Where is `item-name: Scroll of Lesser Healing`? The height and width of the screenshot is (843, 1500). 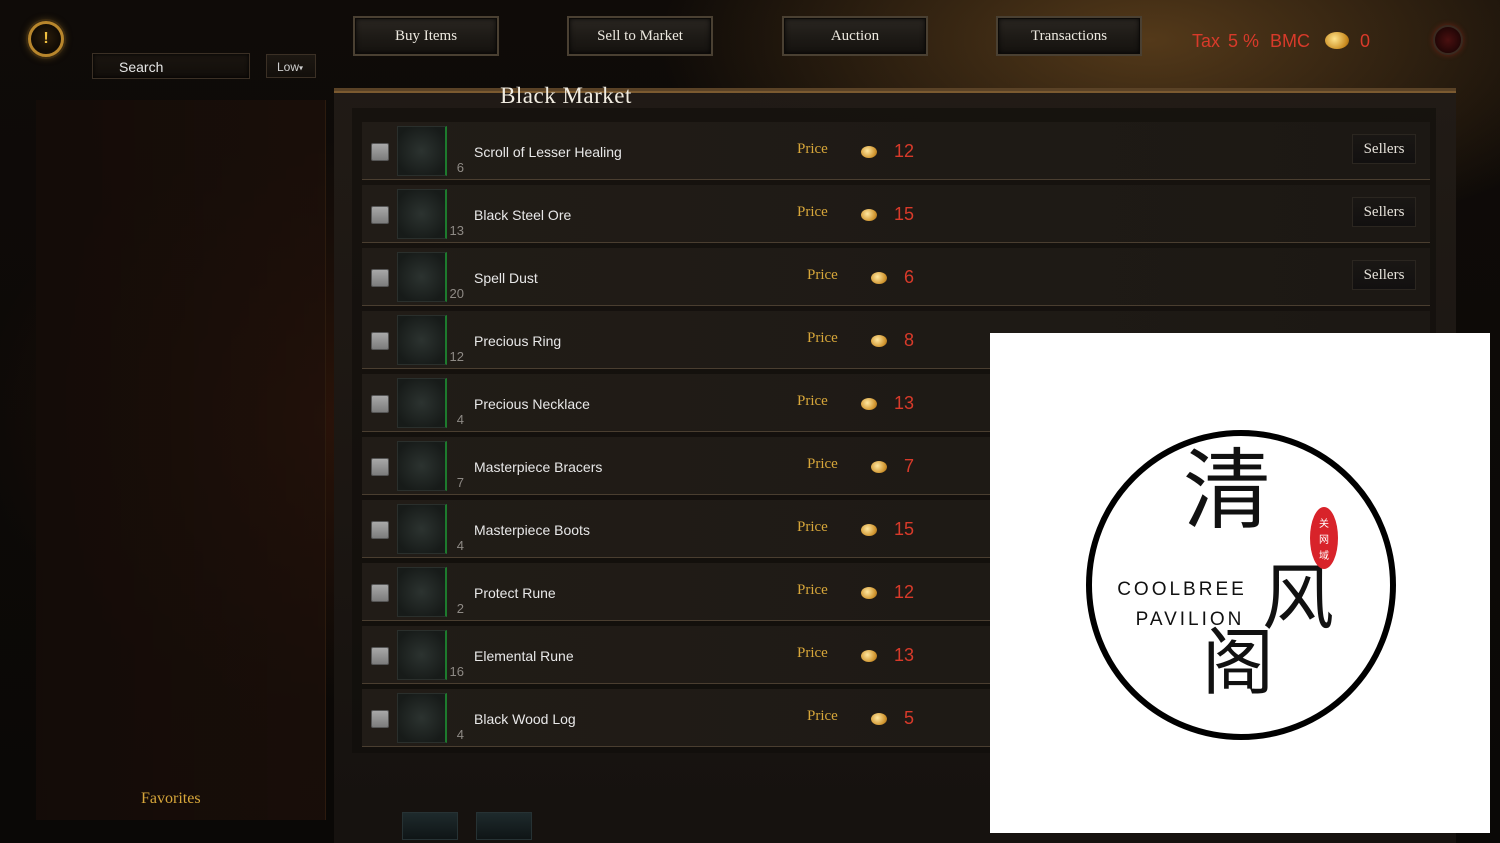
item-name: Scroll of Lesser Healing is located at coordinates (548, 152).